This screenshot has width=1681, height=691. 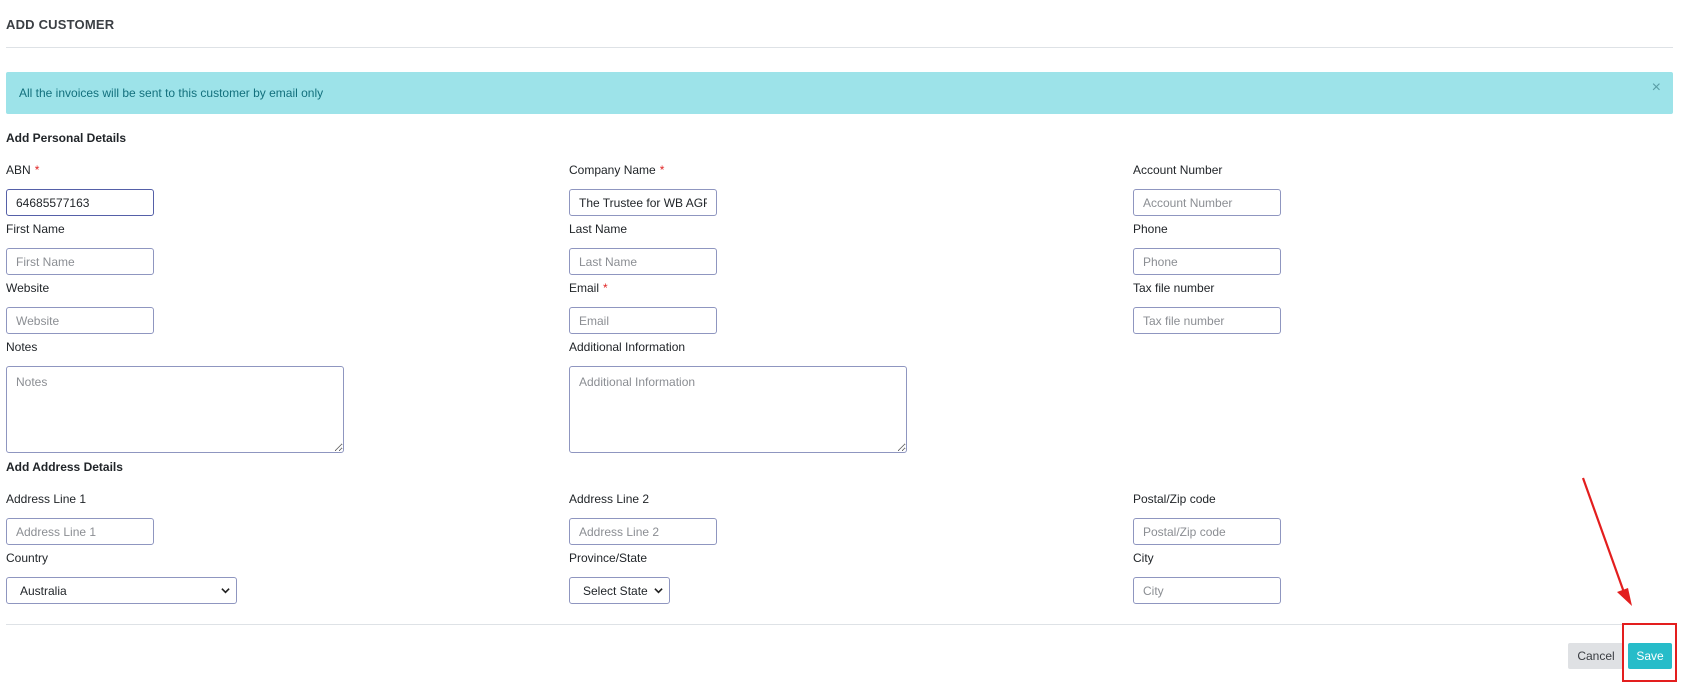 I want to click on close-icon: ×, so click(x=1656, y=88).